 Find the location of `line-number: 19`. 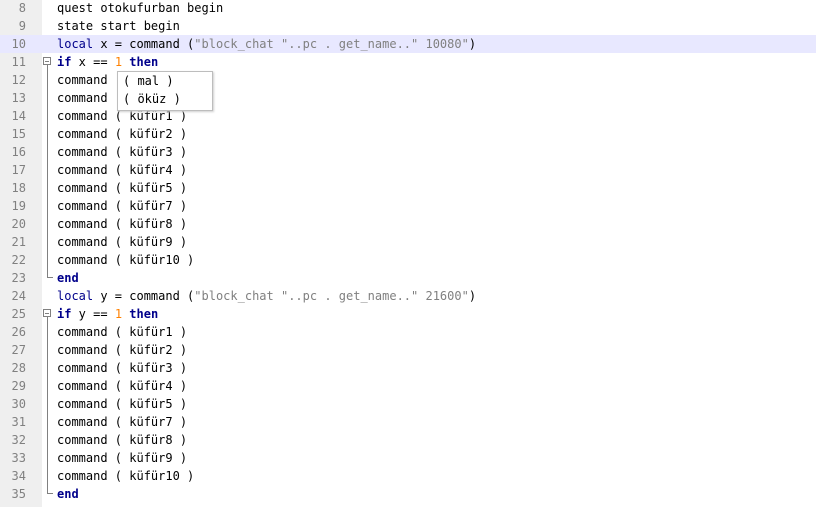

line-number: 19 is located at coordinates (18, 206).